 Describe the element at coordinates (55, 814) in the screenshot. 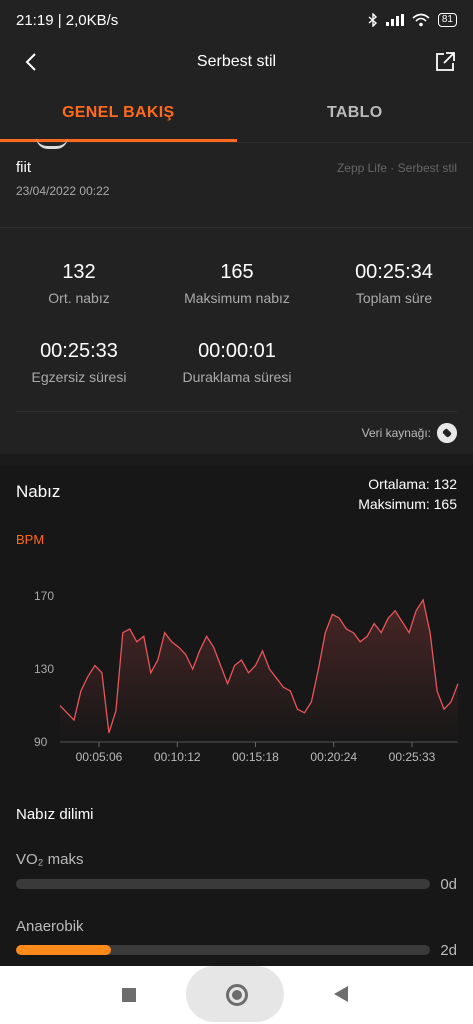

I see `zones-title: Nabız dilimi` at that location.